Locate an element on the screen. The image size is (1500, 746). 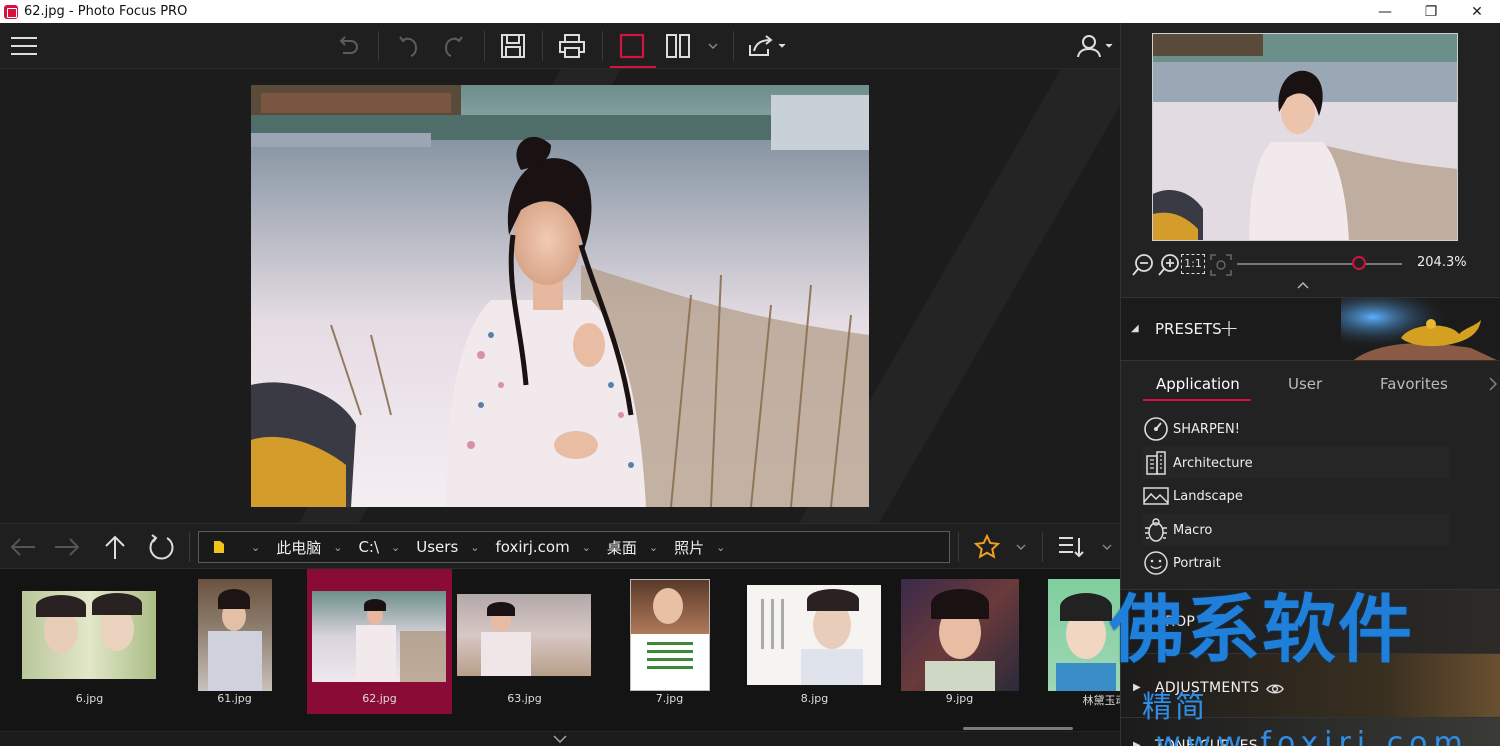
filmstrip-toggle-bar is located at coordinates (560, 738).